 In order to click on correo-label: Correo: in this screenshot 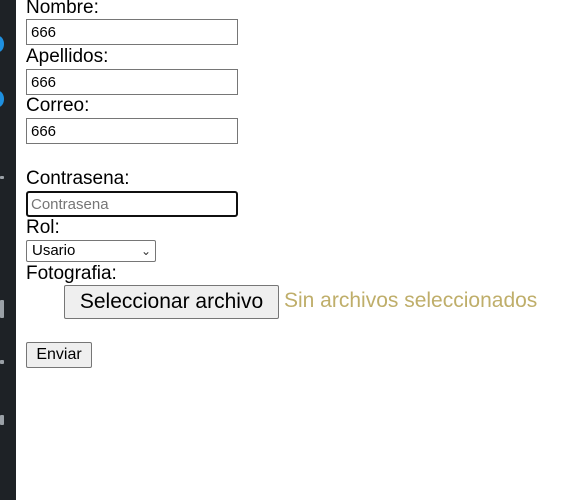, I will do `click(58, 105)`.